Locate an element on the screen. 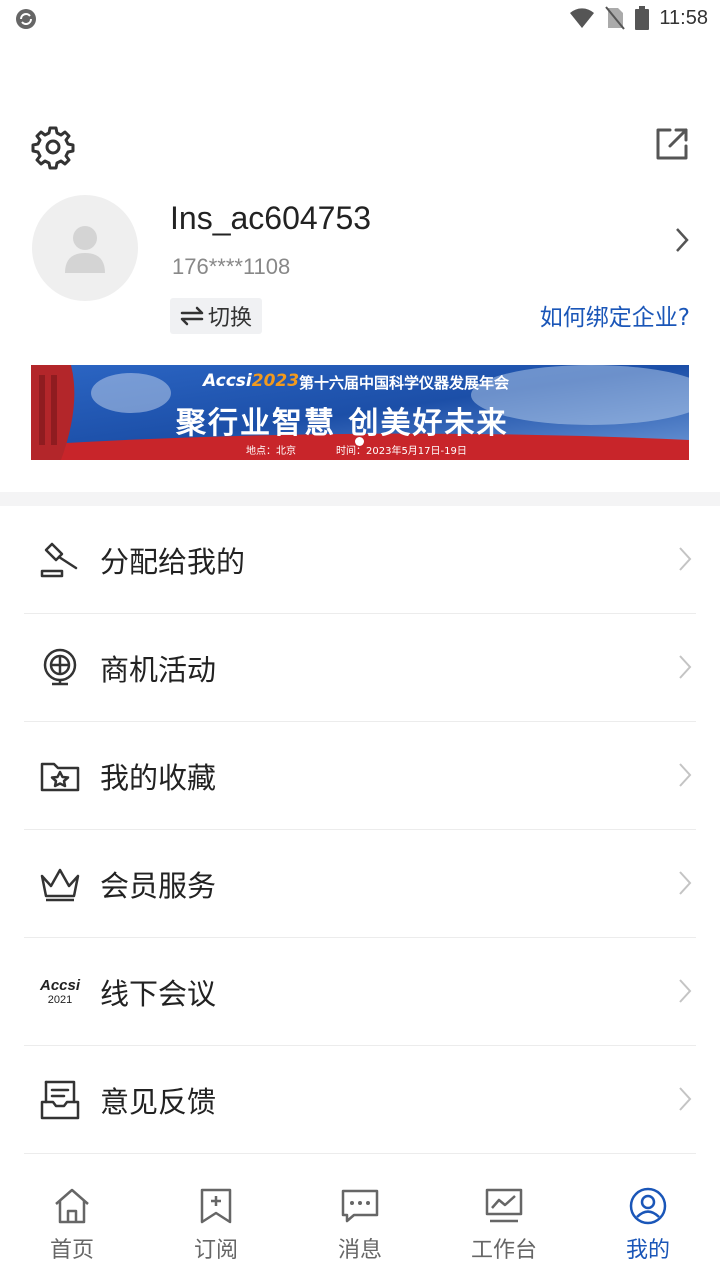  status-bar: 11:58 is located at coordinates (360, 19).